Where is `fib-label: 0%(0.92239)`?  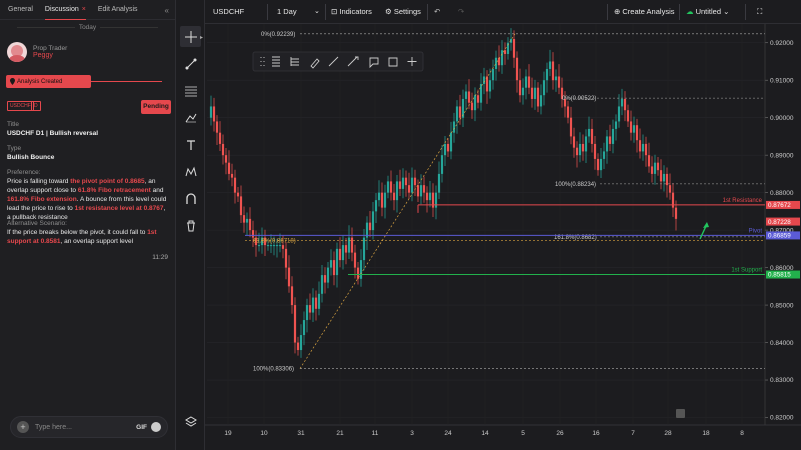
fib-label: 0%(0.92239) is located at coordinates (278, 35).